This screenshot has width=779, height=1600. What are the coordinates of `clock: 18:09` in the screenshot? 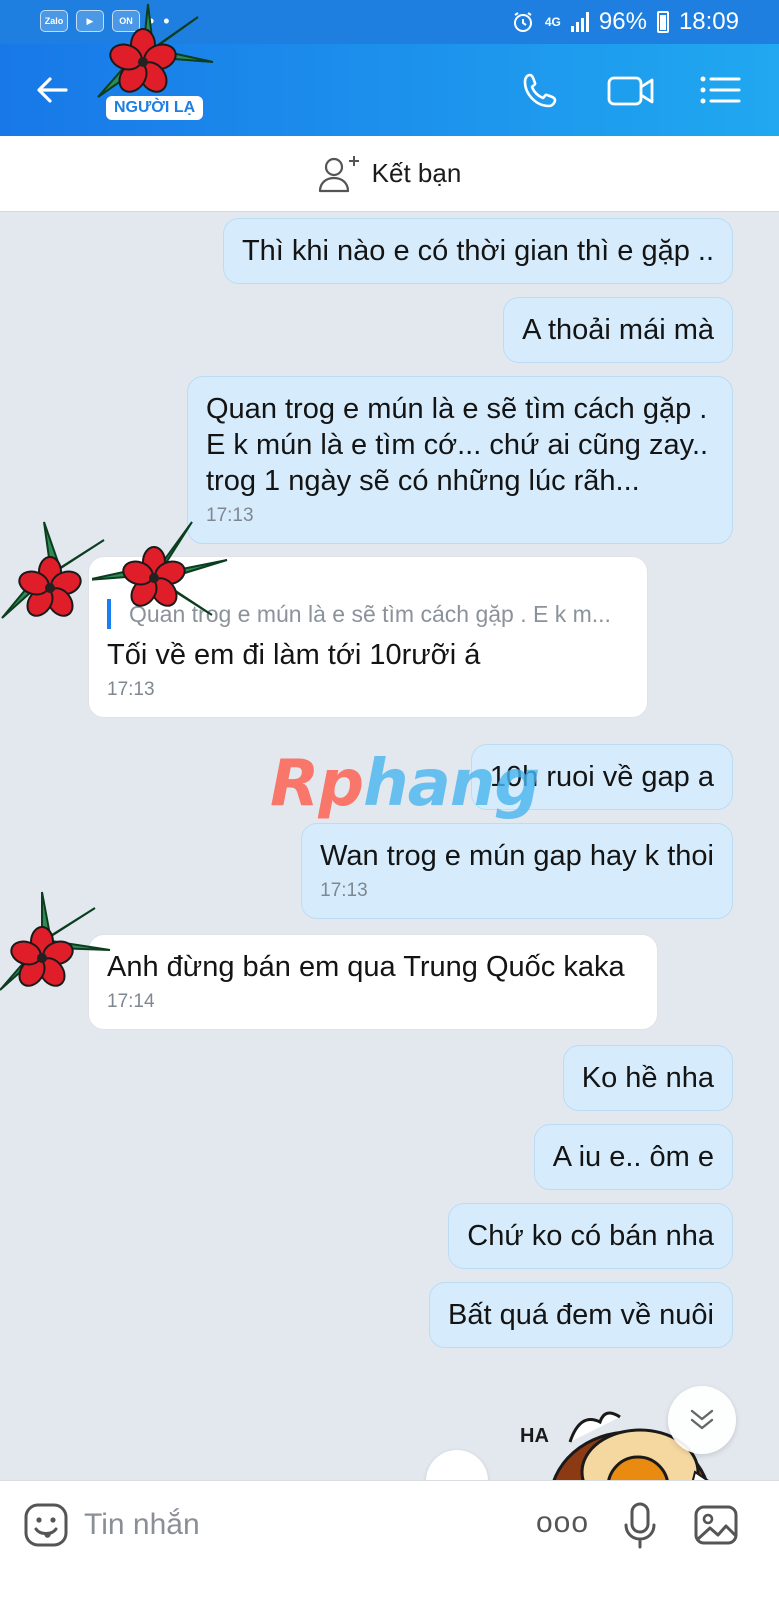 It's located at (708, 21).